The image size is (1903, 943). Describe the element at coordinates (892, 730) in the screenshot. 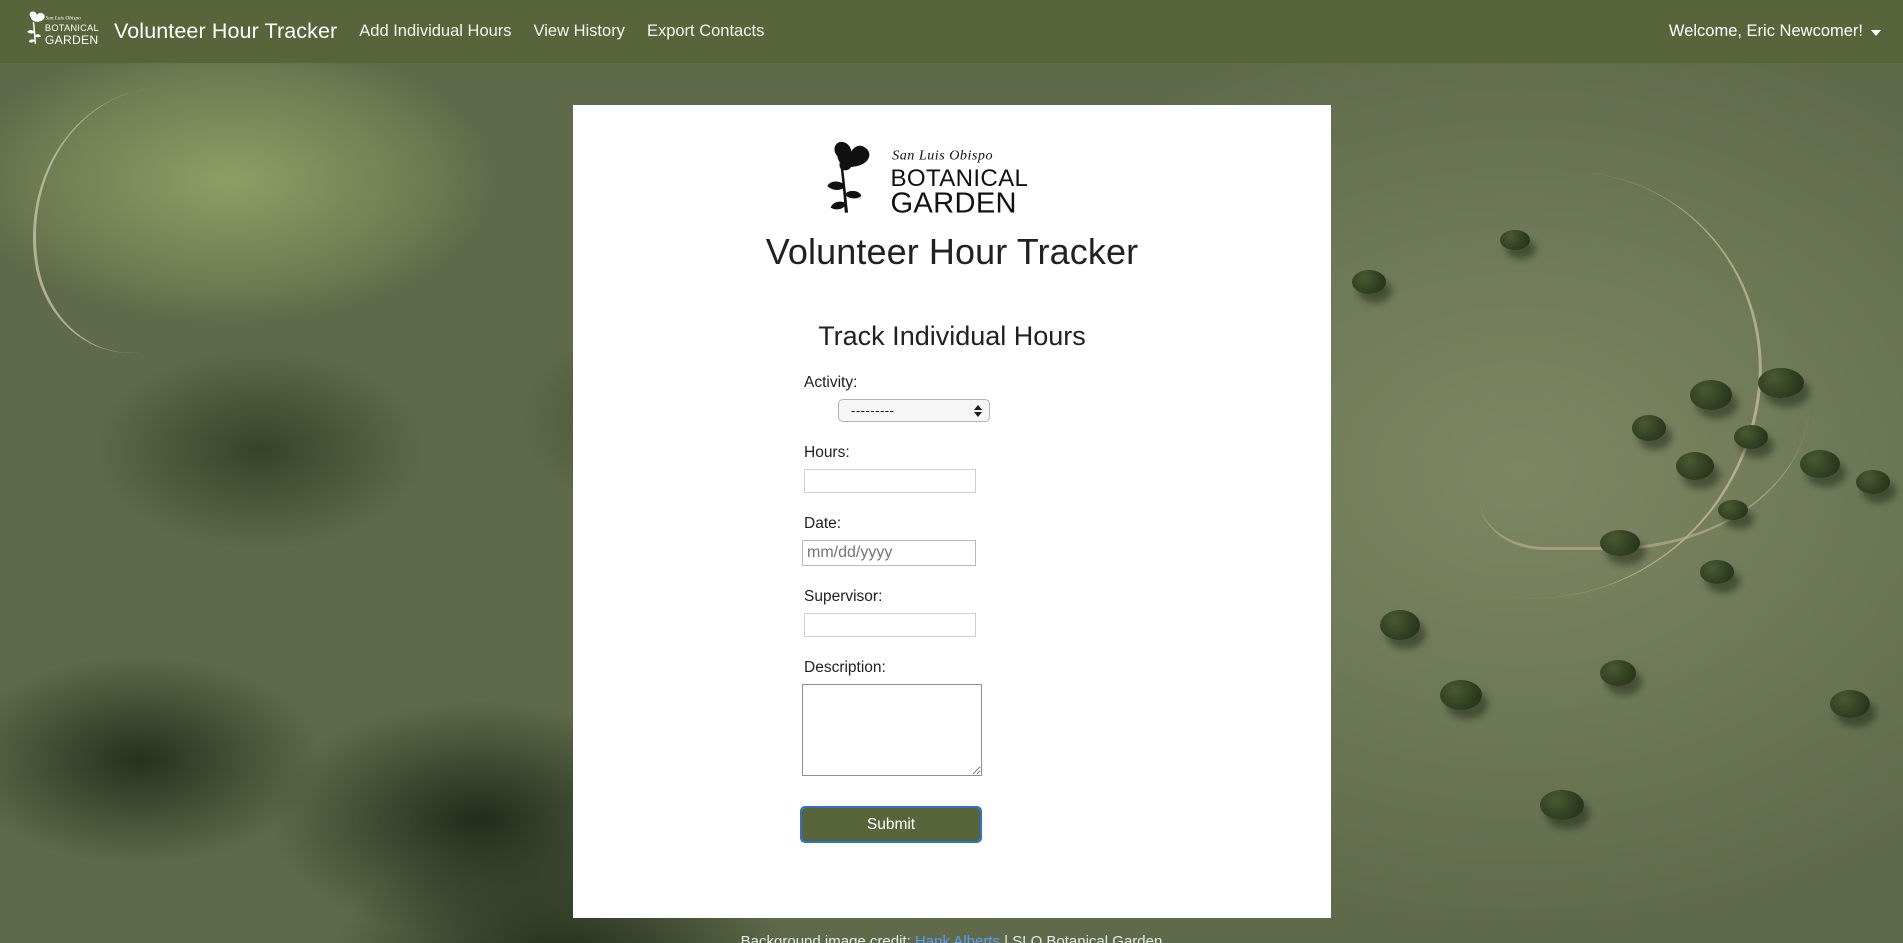

I see `description-textarea` at that location.